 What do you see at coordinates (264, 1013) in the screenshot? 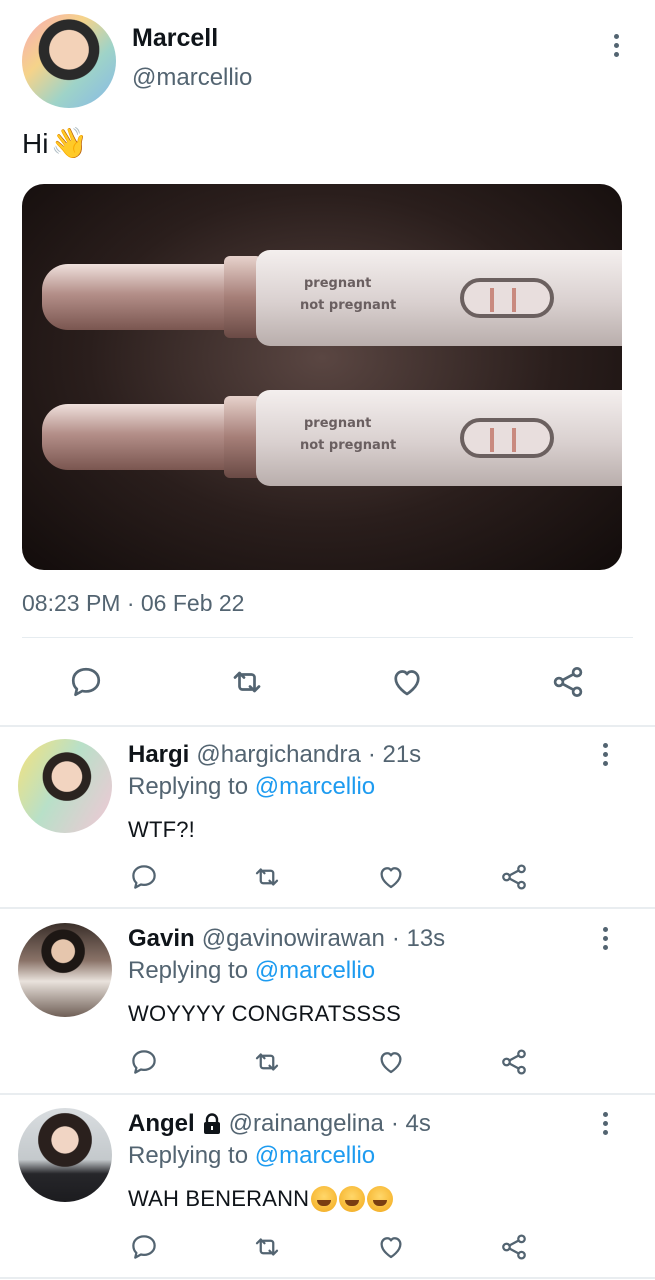
I see `reply-text: WOYYYY CONGRATSSSS` at bounding box center [264, 1013].